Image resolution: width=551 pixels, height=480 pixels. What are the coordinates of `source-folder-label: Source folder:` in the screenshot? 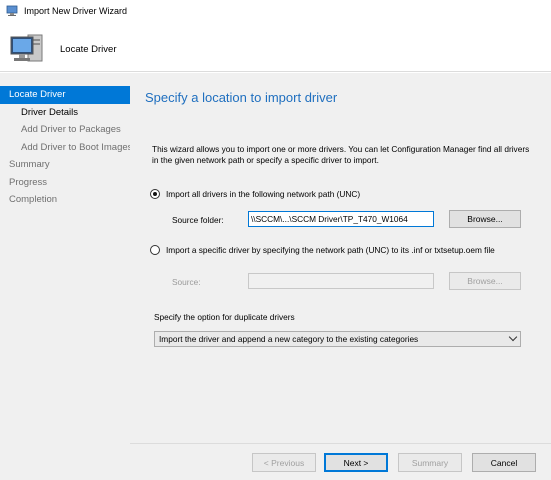 It's located at (198, 220).